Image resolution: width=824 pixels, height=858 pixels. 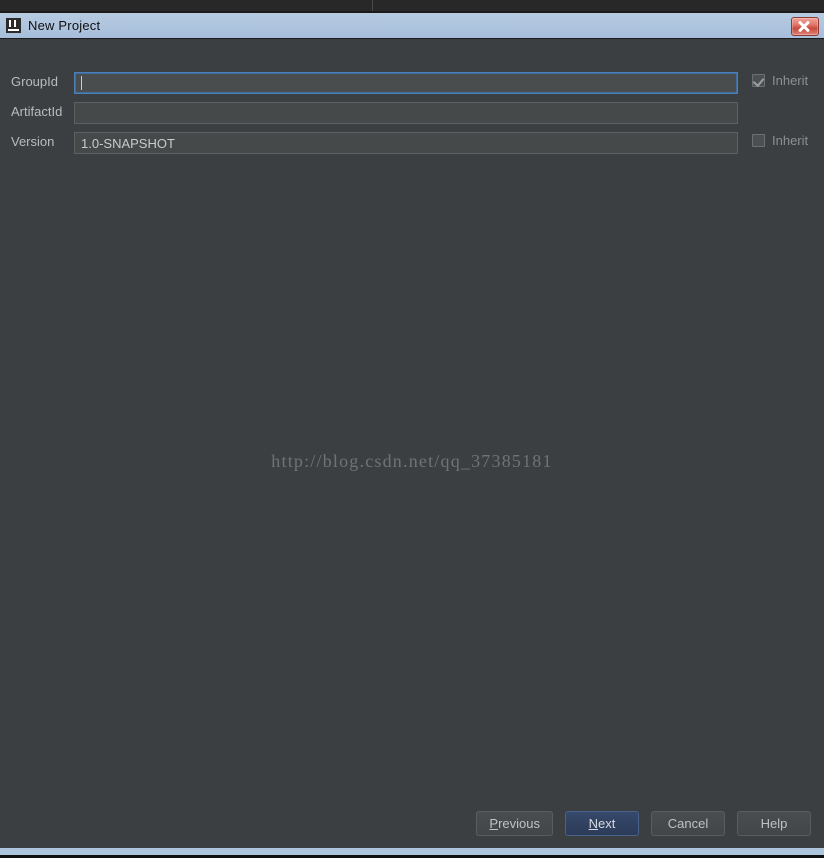 I want to click on text-caret, so click(x=81, y=83).